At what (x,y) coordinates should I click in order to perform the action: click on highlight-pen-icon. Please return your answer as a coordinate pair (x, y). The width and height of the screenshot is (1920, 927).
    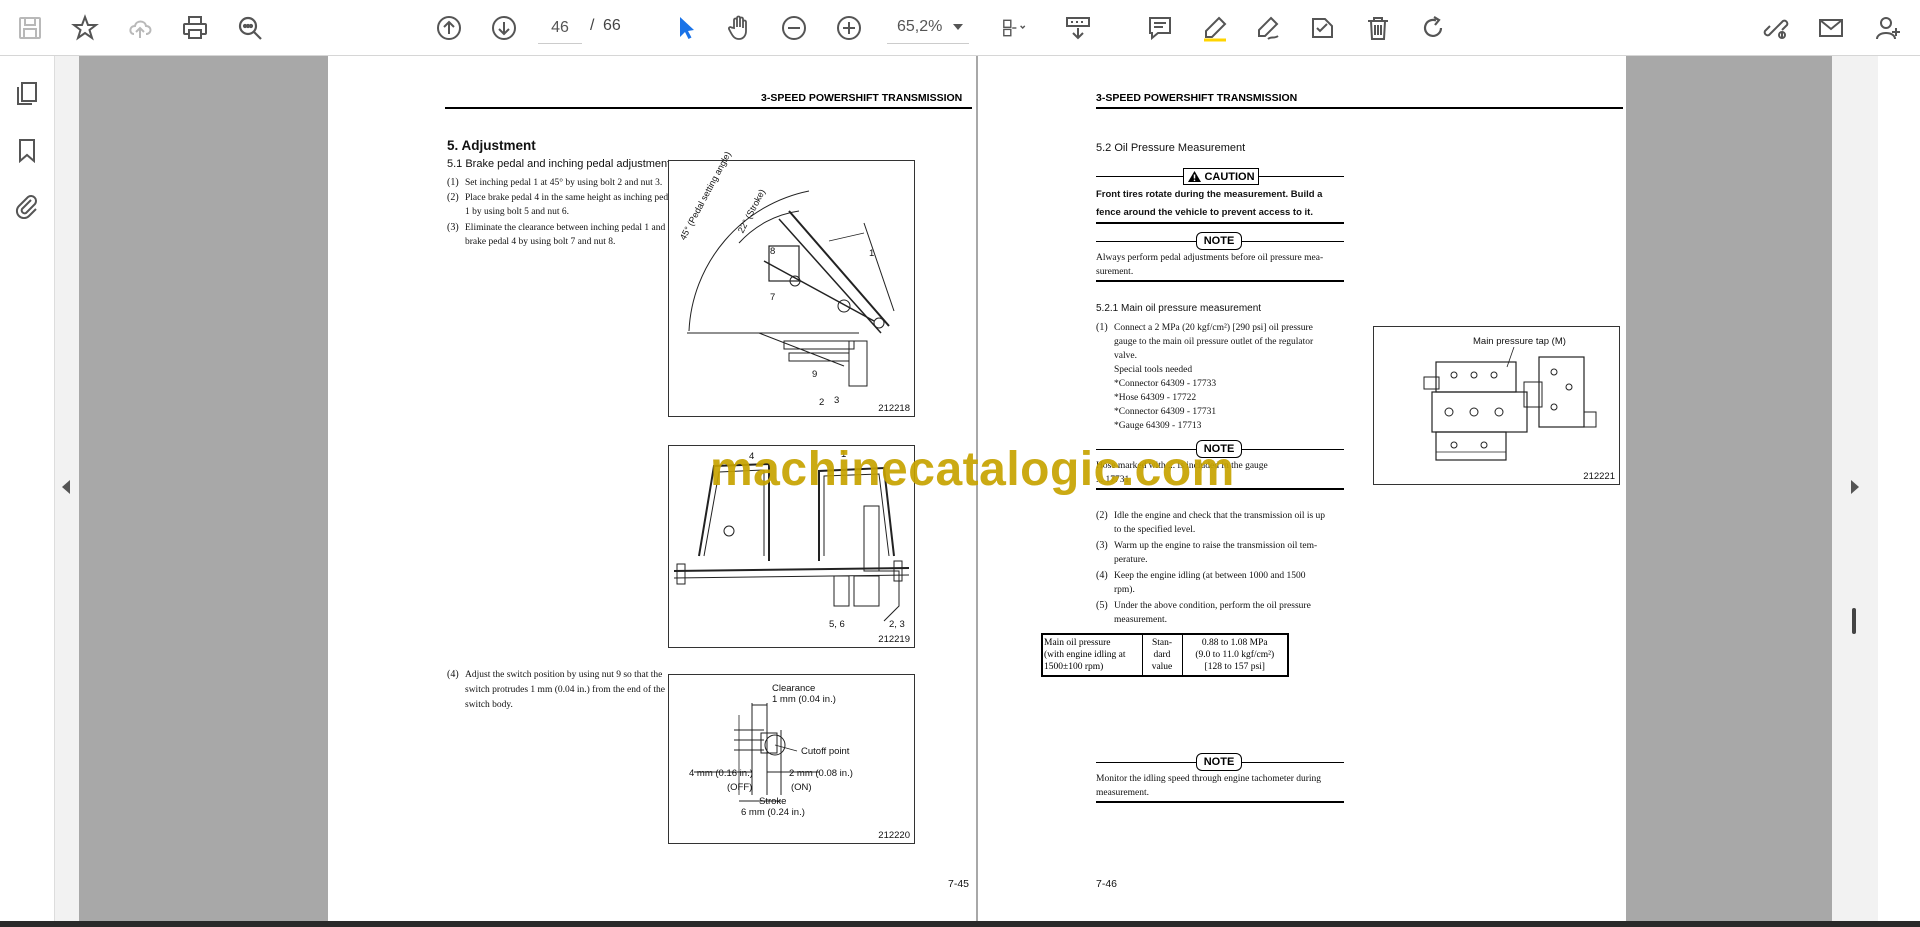
    Looking at the image, I should click on (1215, 28).